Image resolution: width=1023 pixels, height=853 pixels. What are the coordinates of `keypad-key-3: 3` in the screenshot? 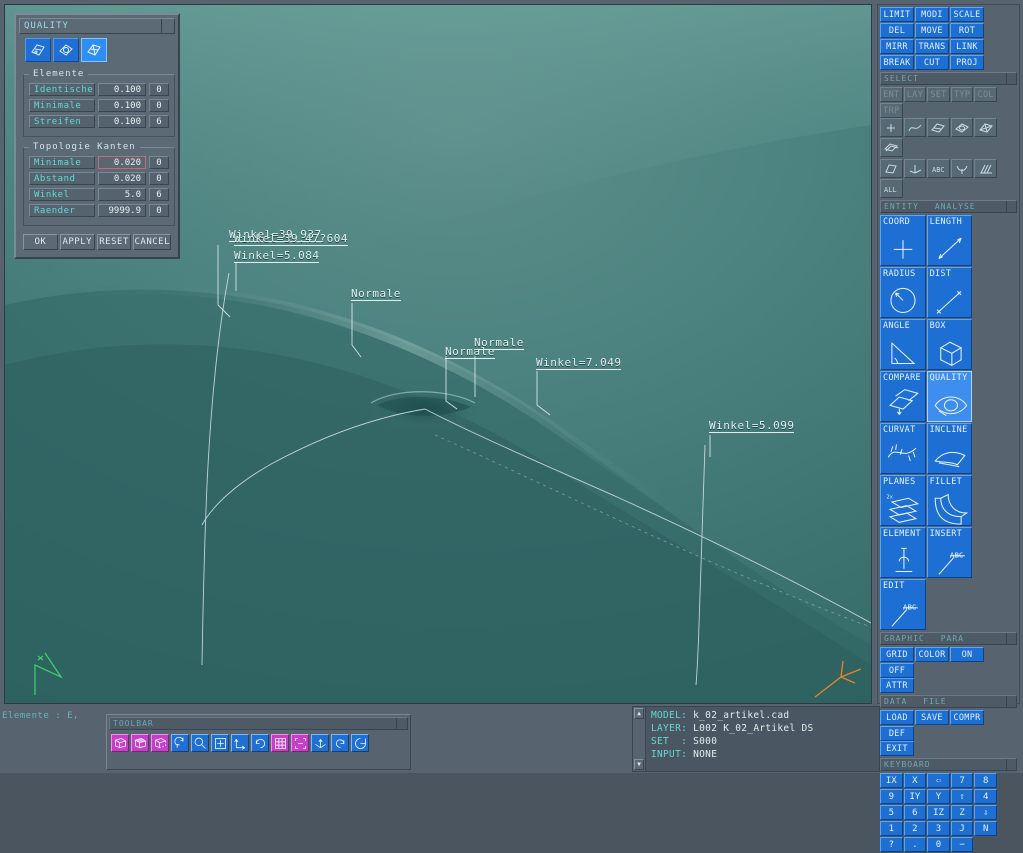 It's located at (938, 828).